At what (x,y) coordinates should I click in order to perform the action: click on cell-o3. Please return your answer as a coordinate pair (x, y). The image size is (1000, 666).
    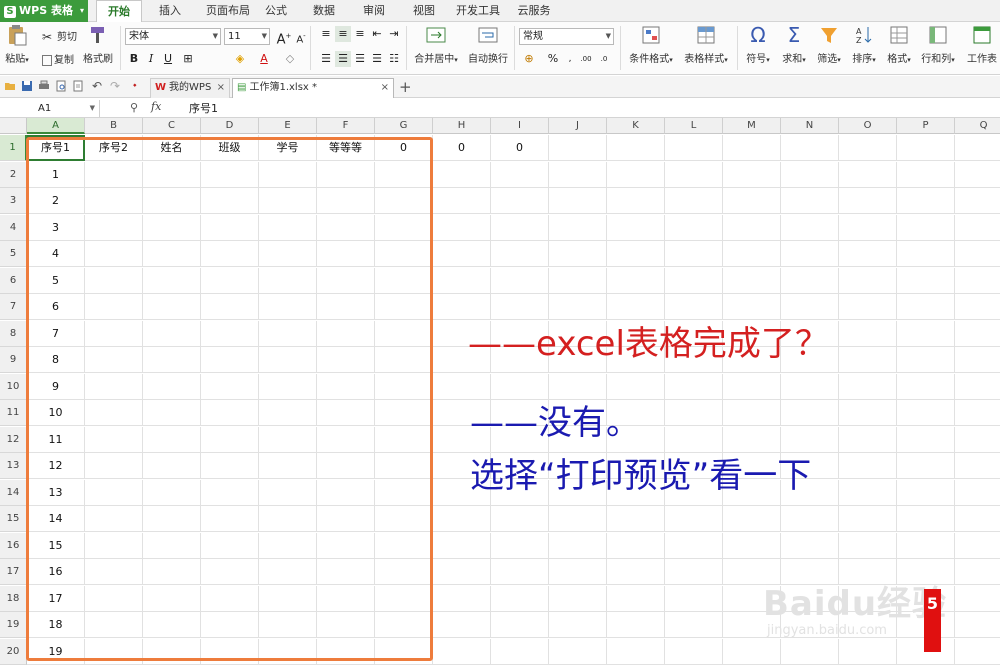
    Looking at the image, I should click on (868, 201).